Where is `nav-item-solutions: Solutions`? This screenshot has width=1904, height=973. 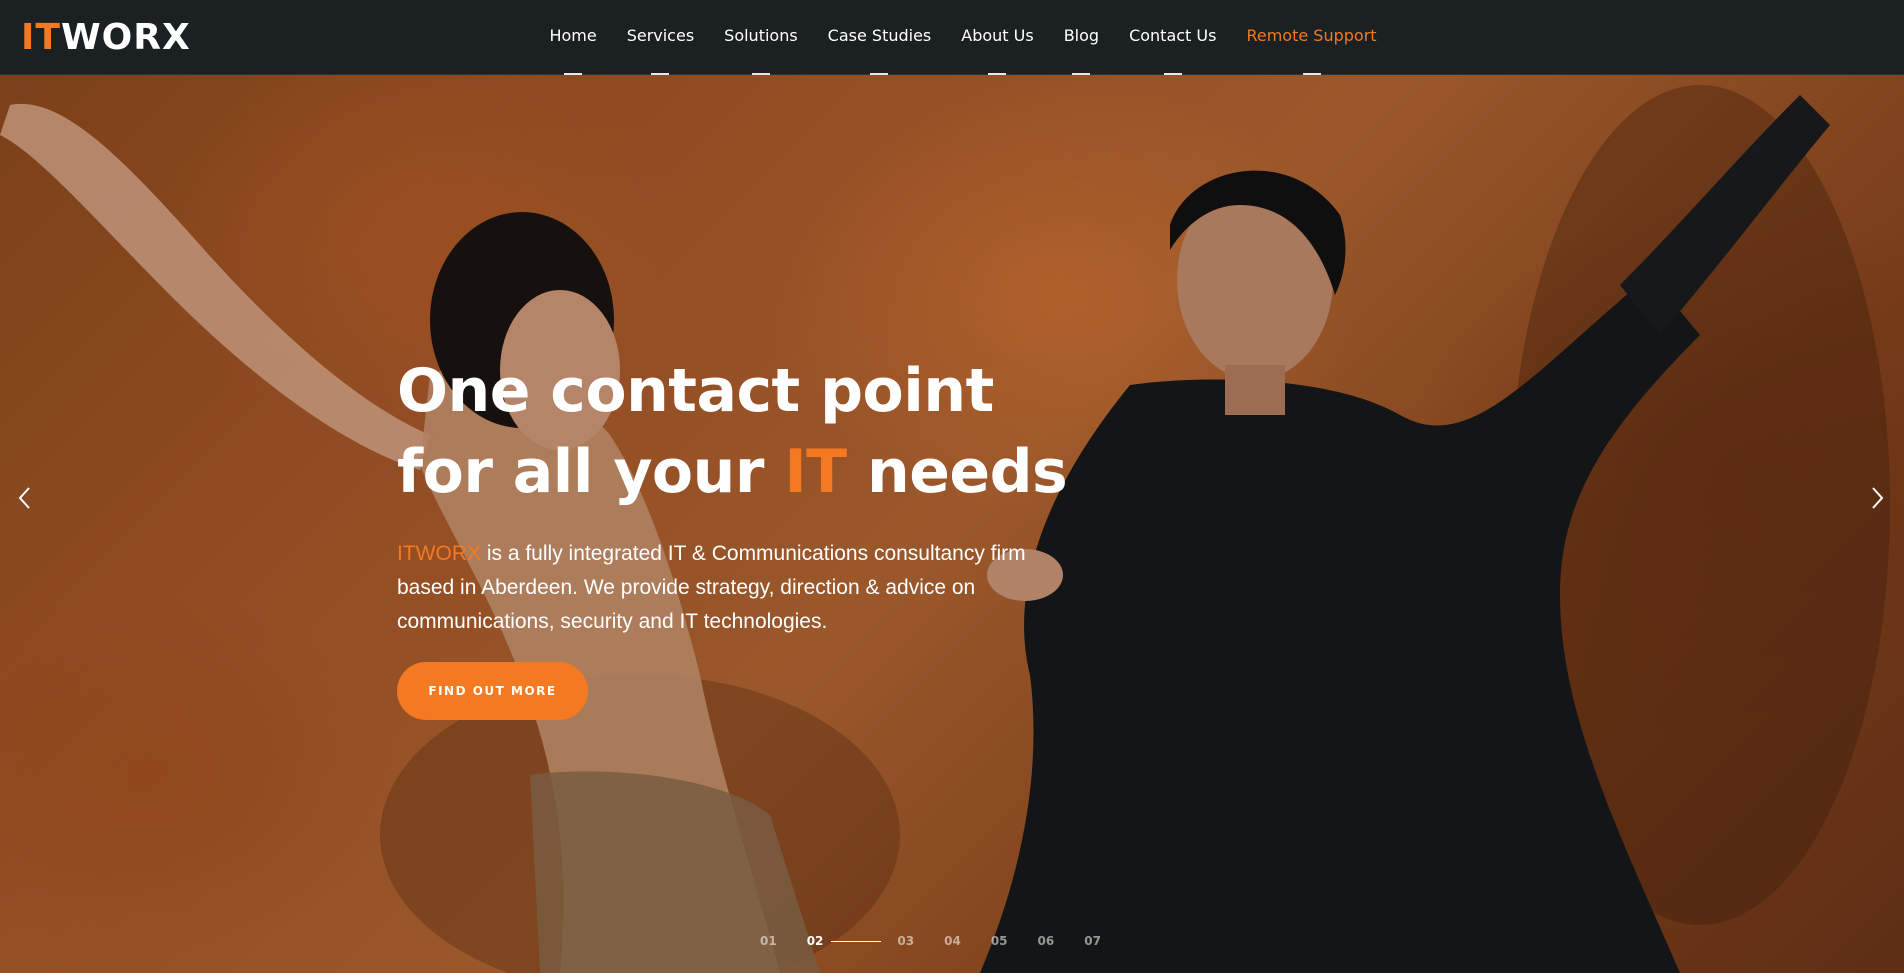
nav-item-solutions: Solutions is located at coordinates (761, 37).